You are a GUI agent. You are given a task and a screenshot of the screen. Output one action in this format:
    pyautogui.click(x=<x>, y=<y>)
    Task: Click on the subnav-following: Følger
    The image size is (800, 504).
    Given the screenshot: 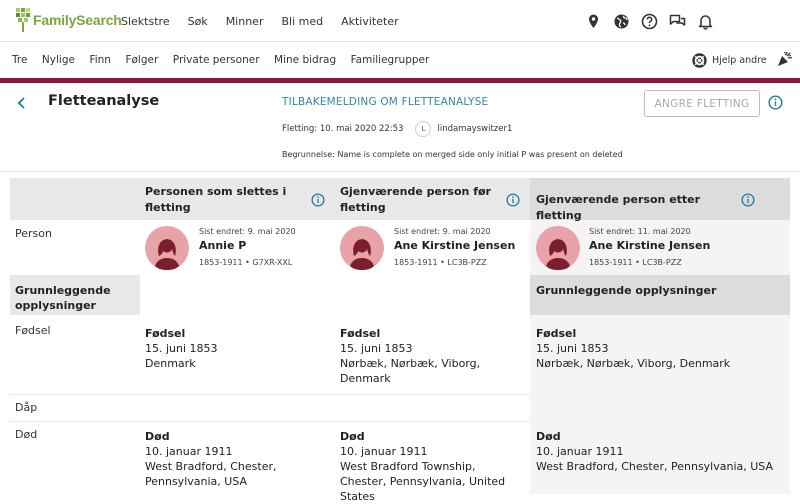 What is the action you would take?
    pyautogui.click(x=141, y=60)
    